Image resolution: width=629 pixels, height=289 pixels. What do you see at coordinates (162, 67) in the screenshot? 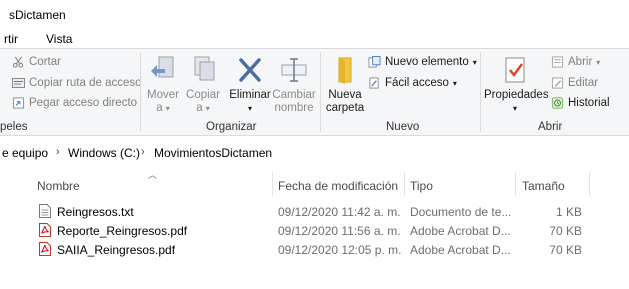
I see `move-to-icon` at bounding box center [162, 67].